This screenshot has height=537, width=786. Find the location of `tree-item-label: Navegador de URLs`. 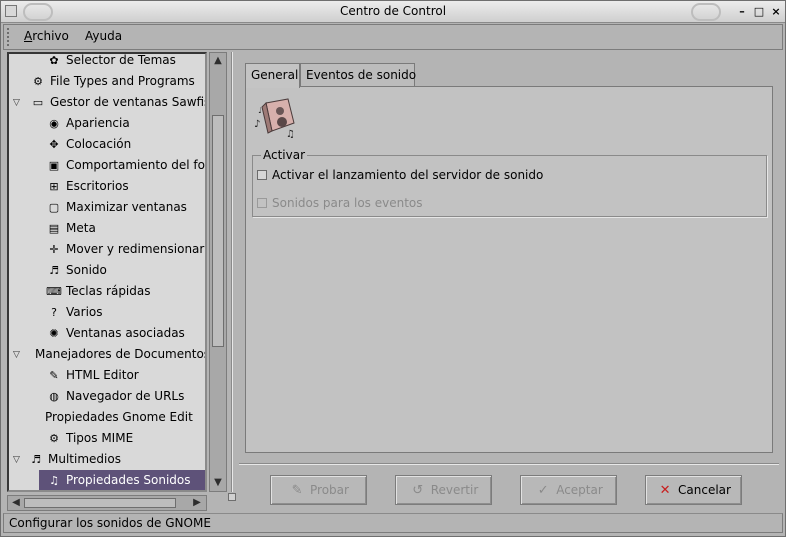

tree-item-label: Navegador de URLs is located at coordinates (125, 396).